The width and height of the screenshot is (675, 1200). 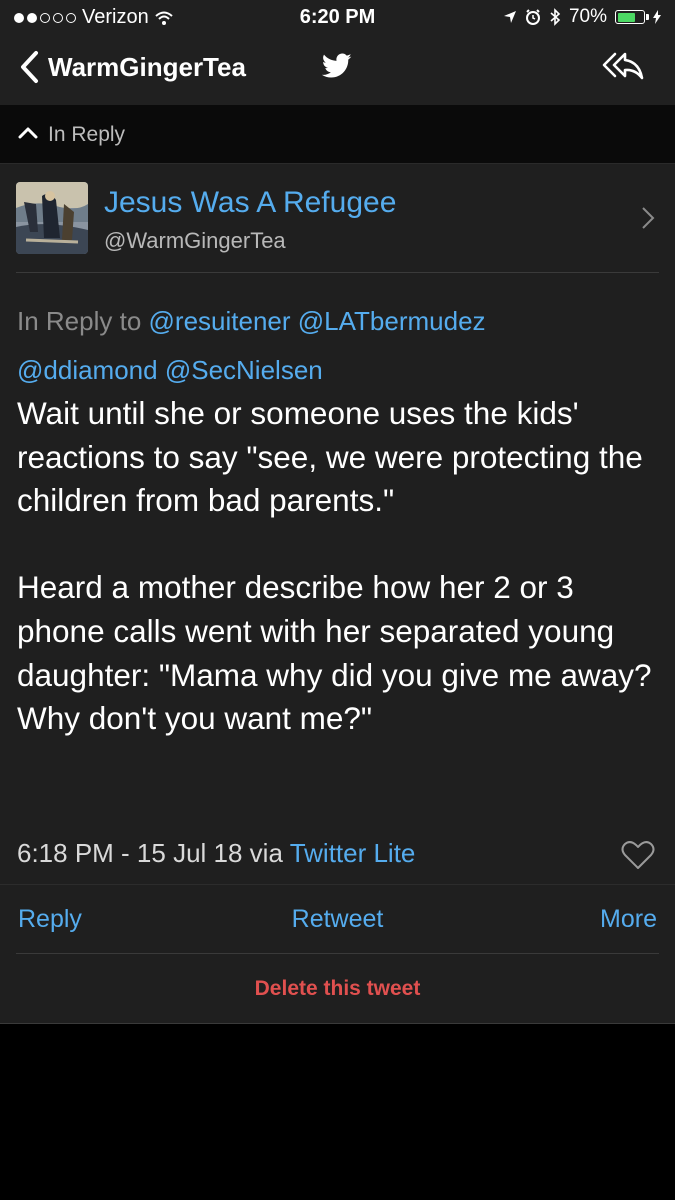 What do you see at coordinates (392, 321) in the screenshot?
I see `mention-link: @LATbermudez` at bounding box center [392, 321].